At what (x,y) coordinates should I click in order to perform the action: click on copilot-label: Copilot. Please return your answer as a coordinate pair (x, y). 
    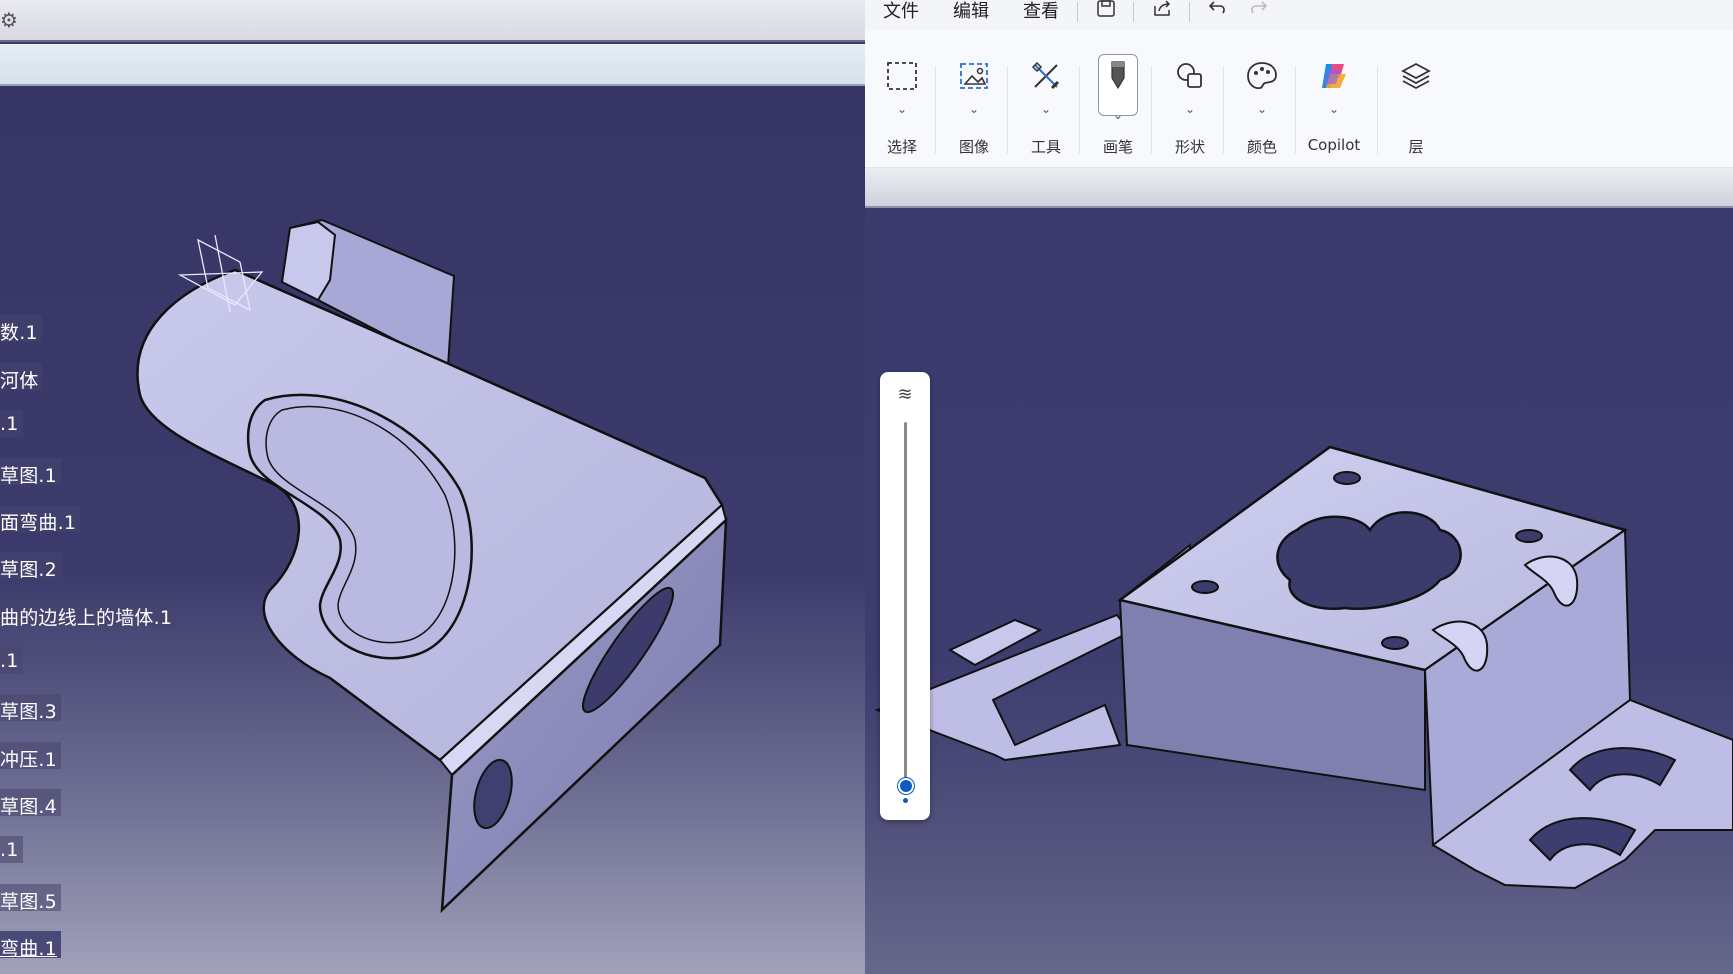
    Looking at the image, I should click on (1334, 145).